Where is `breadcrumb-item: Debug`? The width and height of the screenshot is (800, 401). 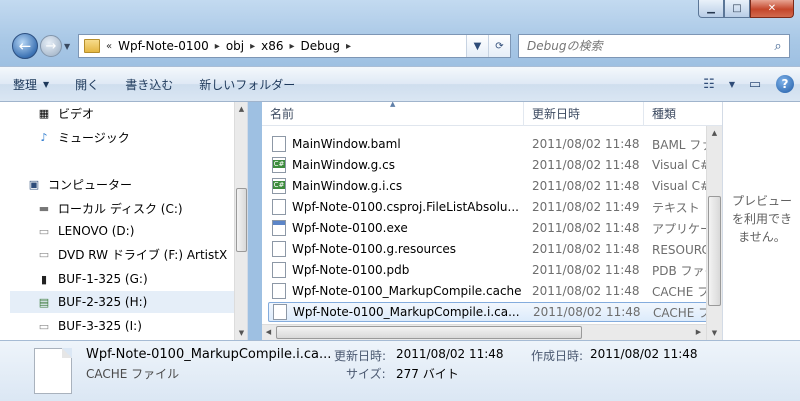 breadcrumb-item: Debug is located at coordinates (320, 46).